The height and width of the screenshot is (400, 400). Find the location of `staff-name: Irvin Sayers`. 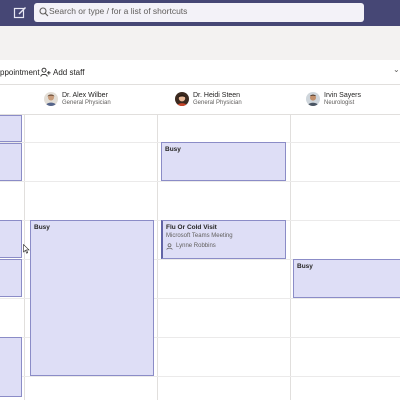

staff-name: Irvin Sayers is located at coordinates (342, 95).